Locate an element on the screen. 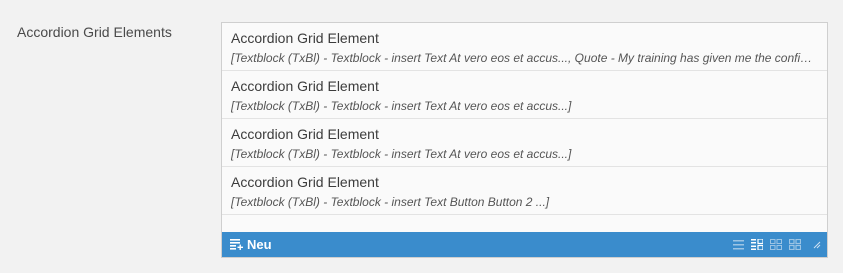 The image size is (843, 273). new-button: Neu is located at coordinates (251, 244).